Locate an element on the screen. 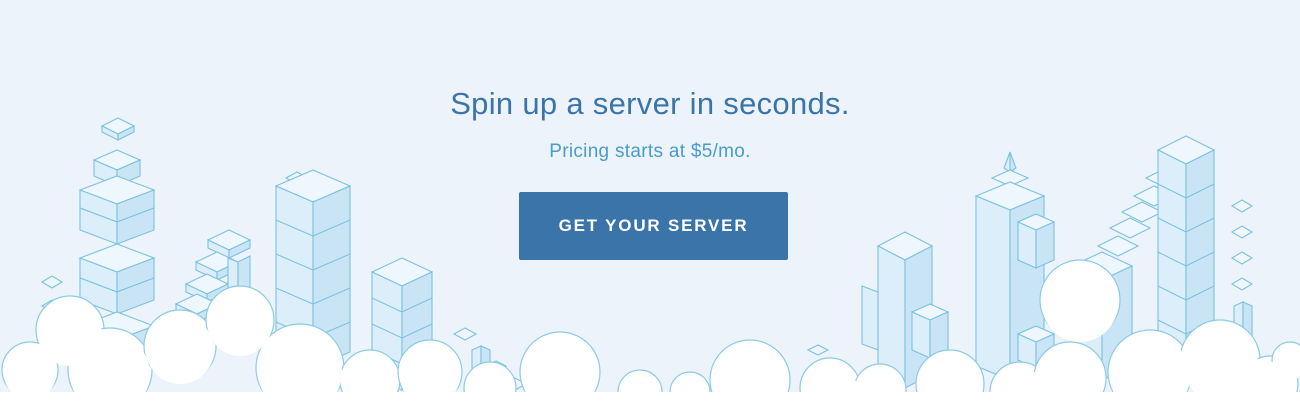  get-your-server-button: GET YOUR SERVER is located at coordinates (653, 226).